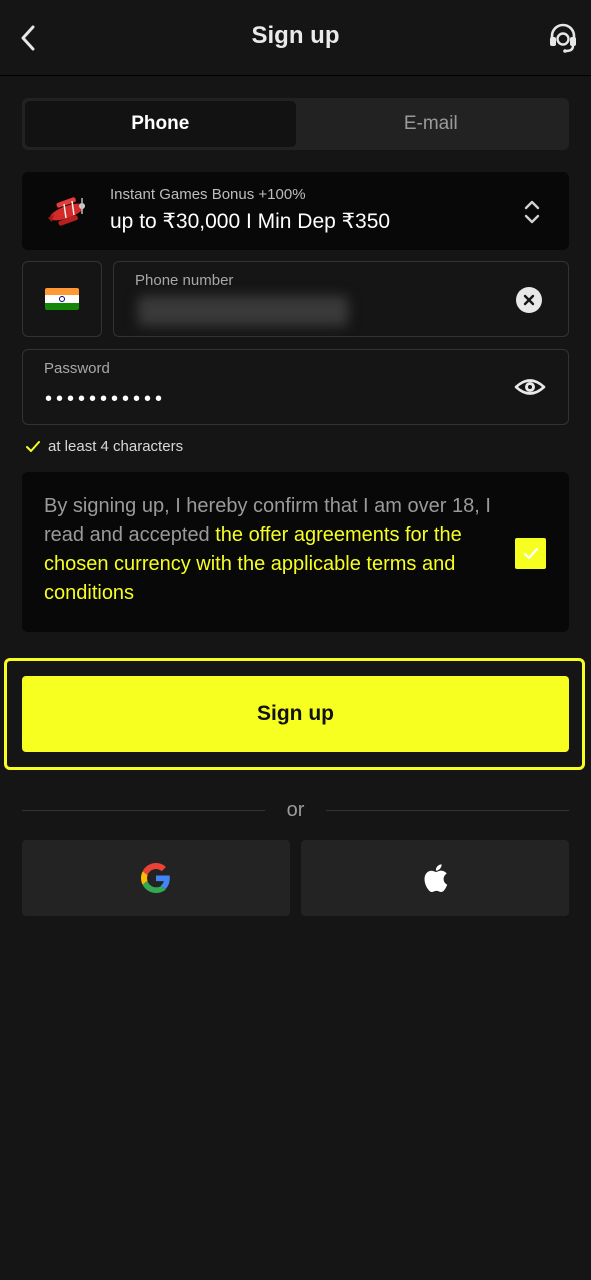 This screenshot has height=1280, width=591. What do you see at coordinates (143, 810) in the screenshot?
I see `divider-left` at bounding box center [143, 810].